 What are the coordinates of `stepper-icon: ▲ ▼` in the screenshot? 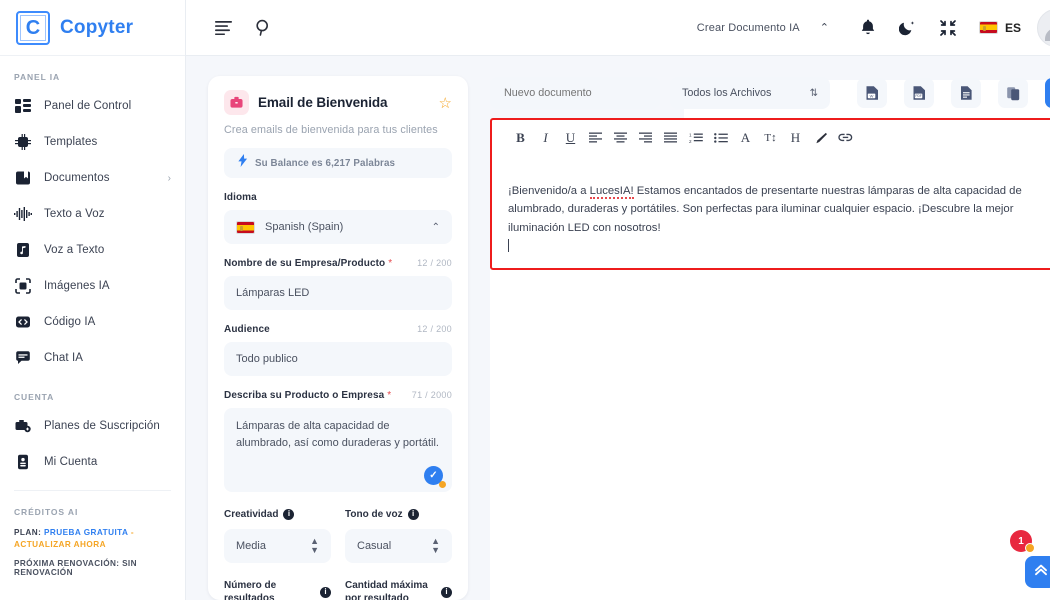 It's located at (314, 545).